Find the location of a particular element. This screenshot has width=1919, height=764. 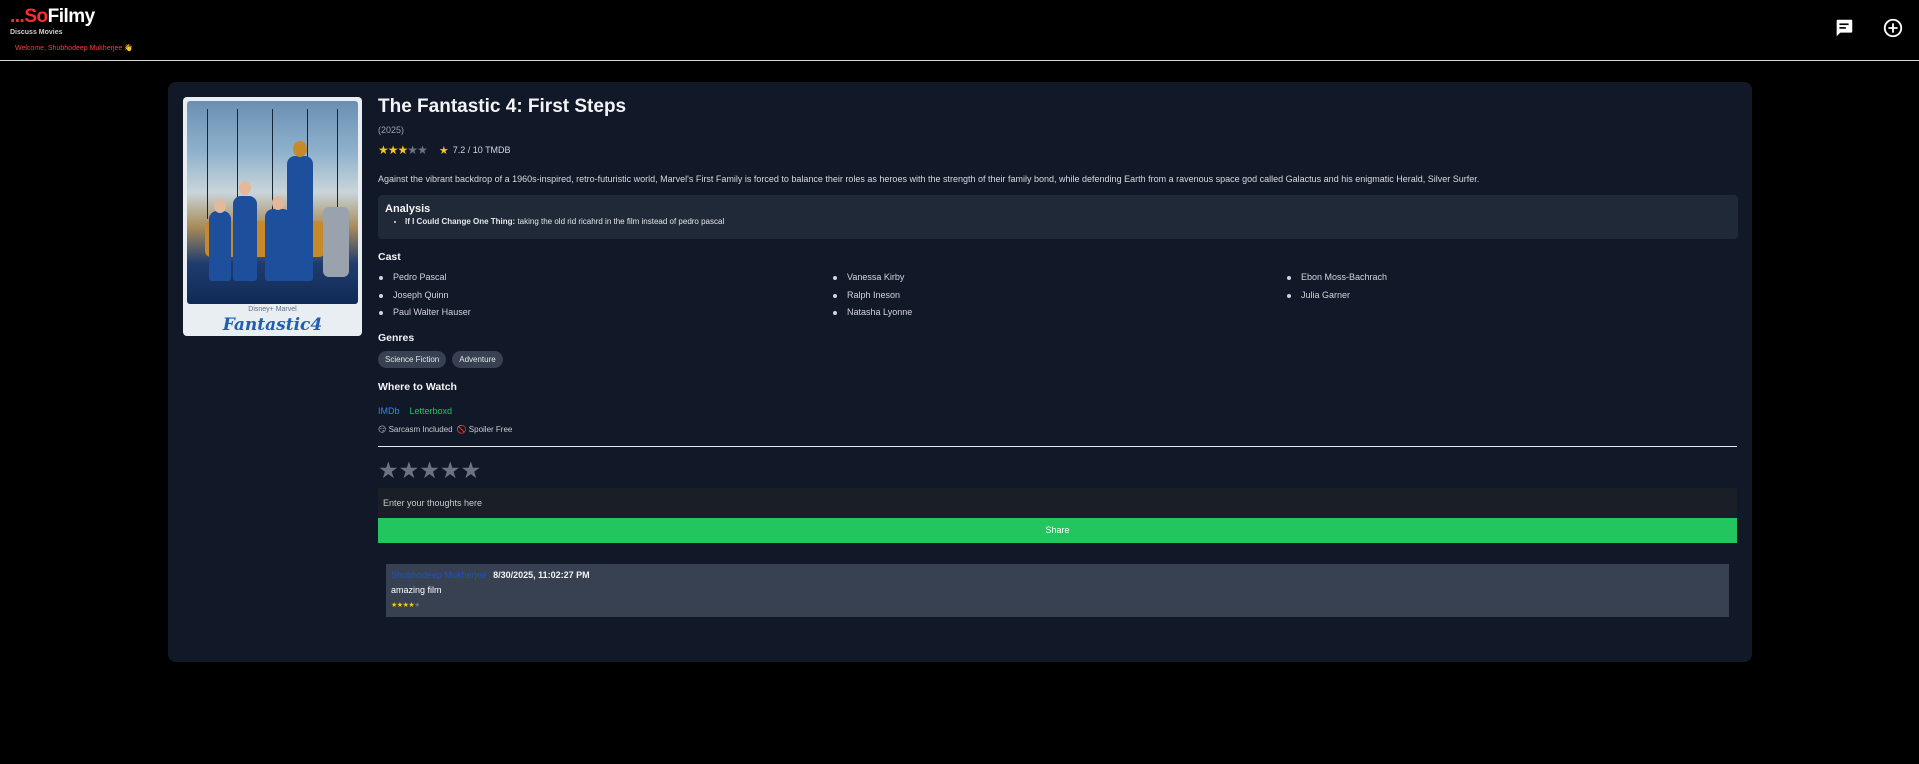

movie-poster: Disney+ Marvel Fantastic4 is located at coordinates (272, 216).